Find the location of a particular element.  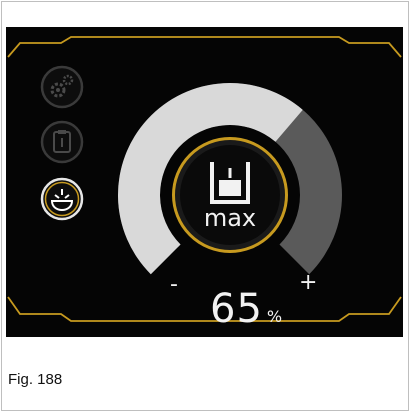

pump-level-icon is located at coordinates (62, 199).